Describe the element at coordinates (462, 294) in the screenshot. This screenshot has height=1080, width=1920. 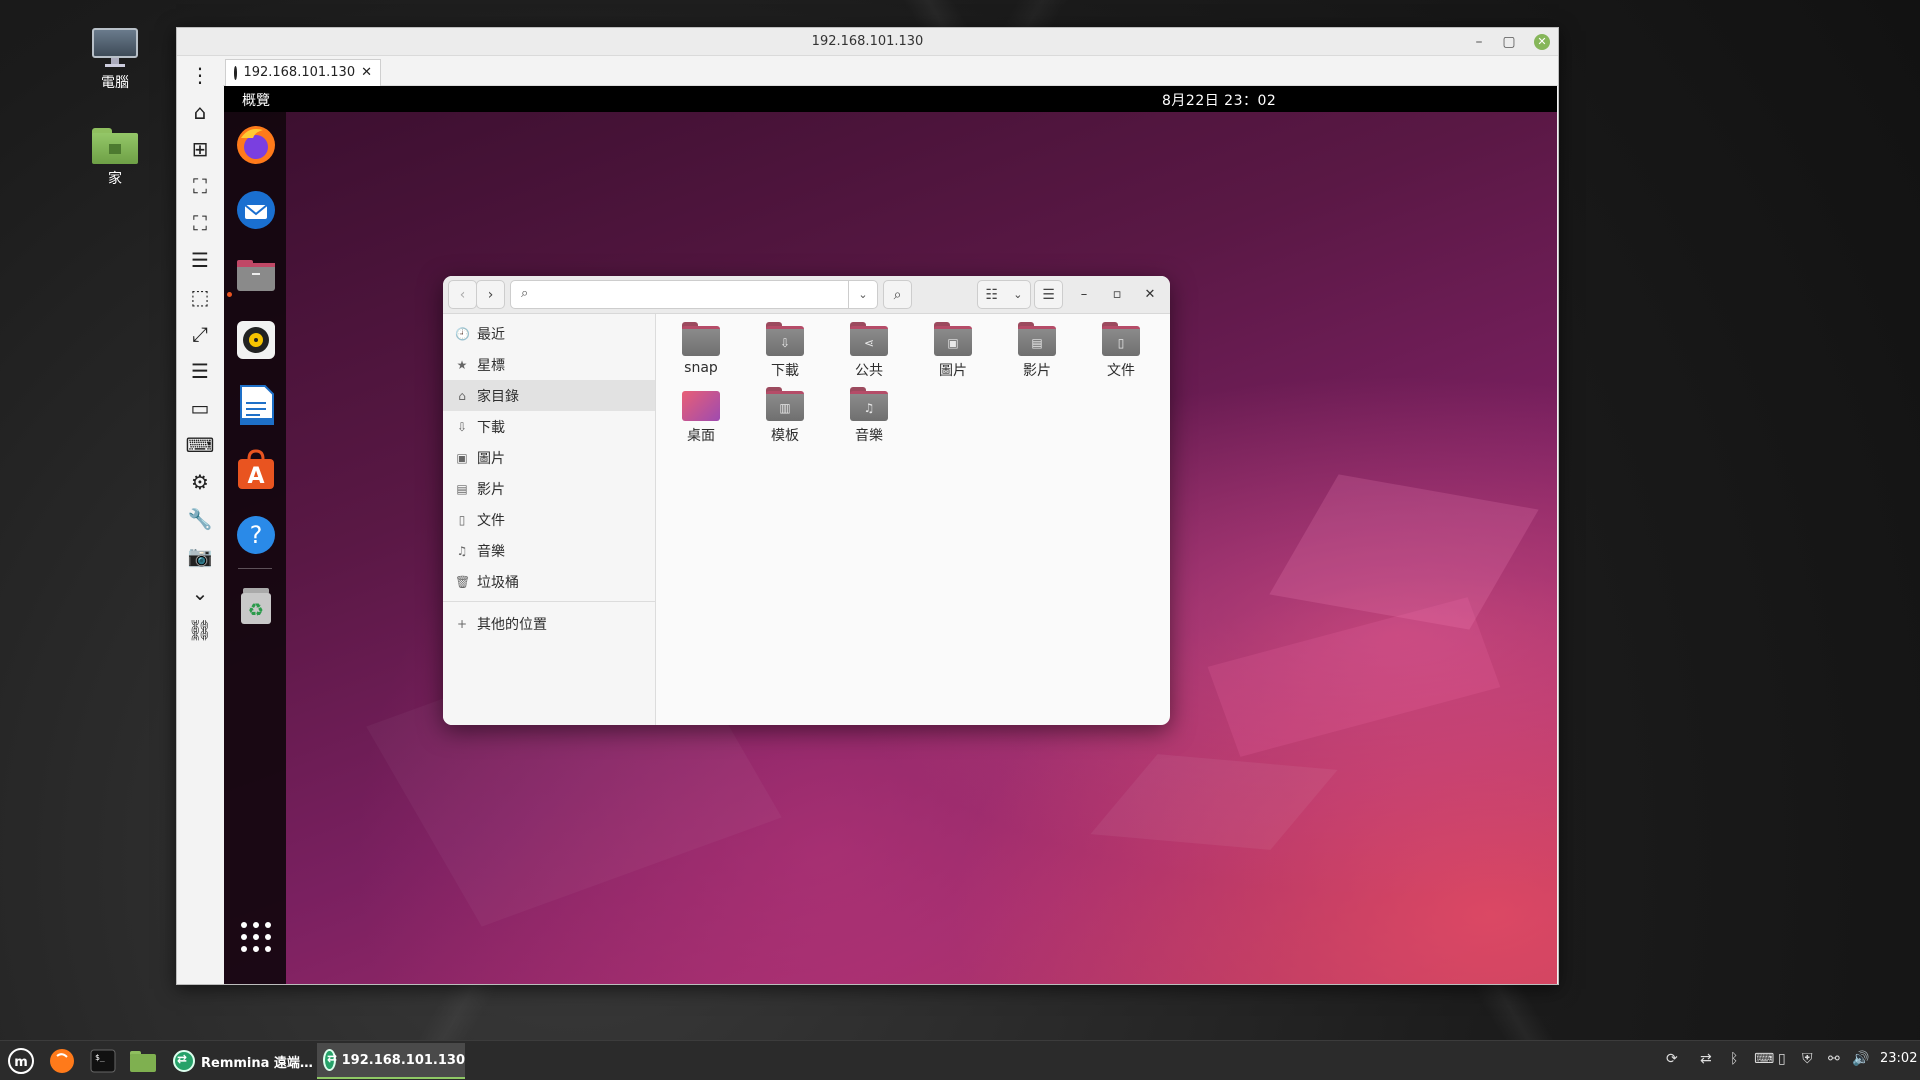
I see `back-button: ‹` at that location.